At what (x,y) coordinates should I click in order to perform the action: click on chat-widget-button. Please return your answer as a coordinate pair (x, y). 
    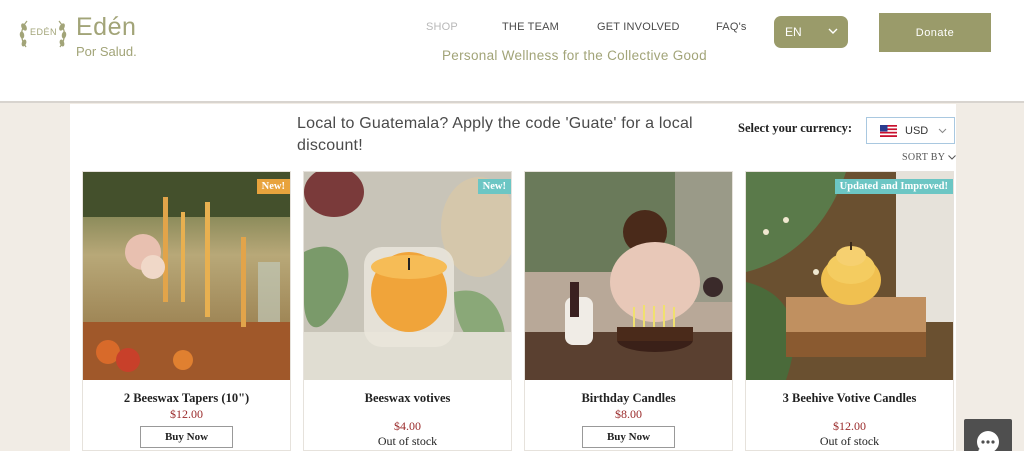
    Looking at the image, I should click on (988, 435).